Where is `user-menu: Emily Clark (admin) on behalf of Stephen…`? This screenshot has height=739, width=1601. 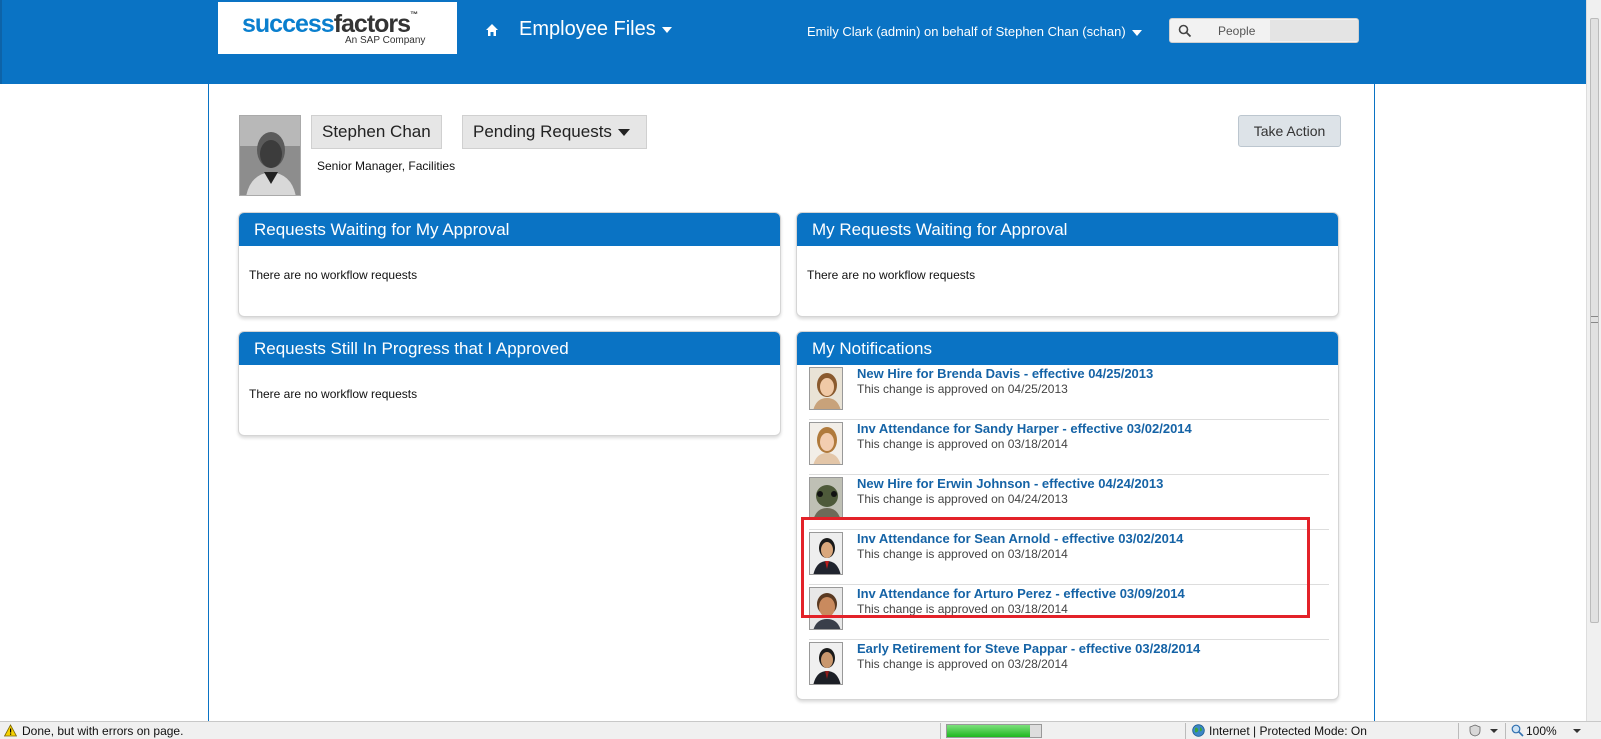
user-menu: Emily Clark (admin) on behalf of Stephen… is located at coordinates (974, 31).